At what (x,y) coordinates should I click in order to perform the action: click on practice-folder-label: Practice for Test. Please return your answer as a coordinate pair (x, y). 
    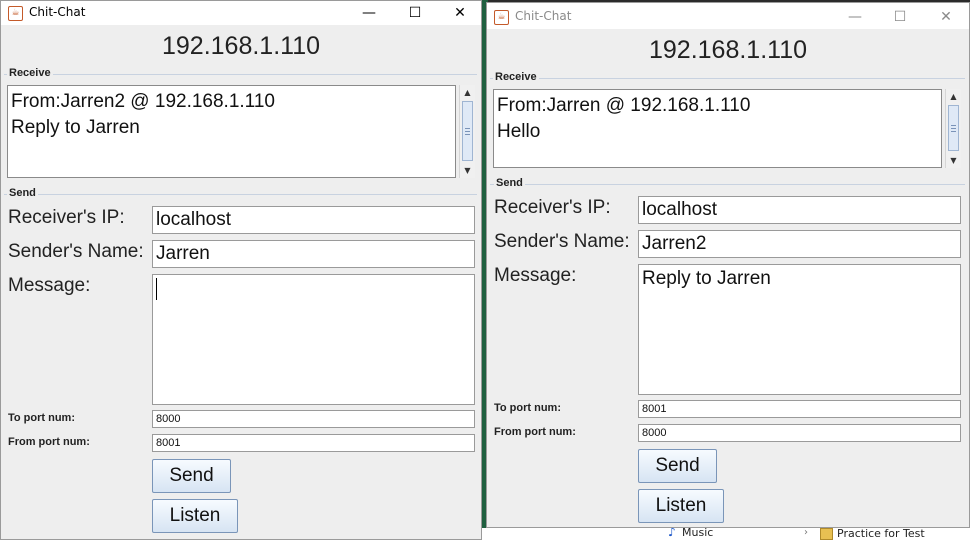
    Looking at the image, I should click on (881, 533).